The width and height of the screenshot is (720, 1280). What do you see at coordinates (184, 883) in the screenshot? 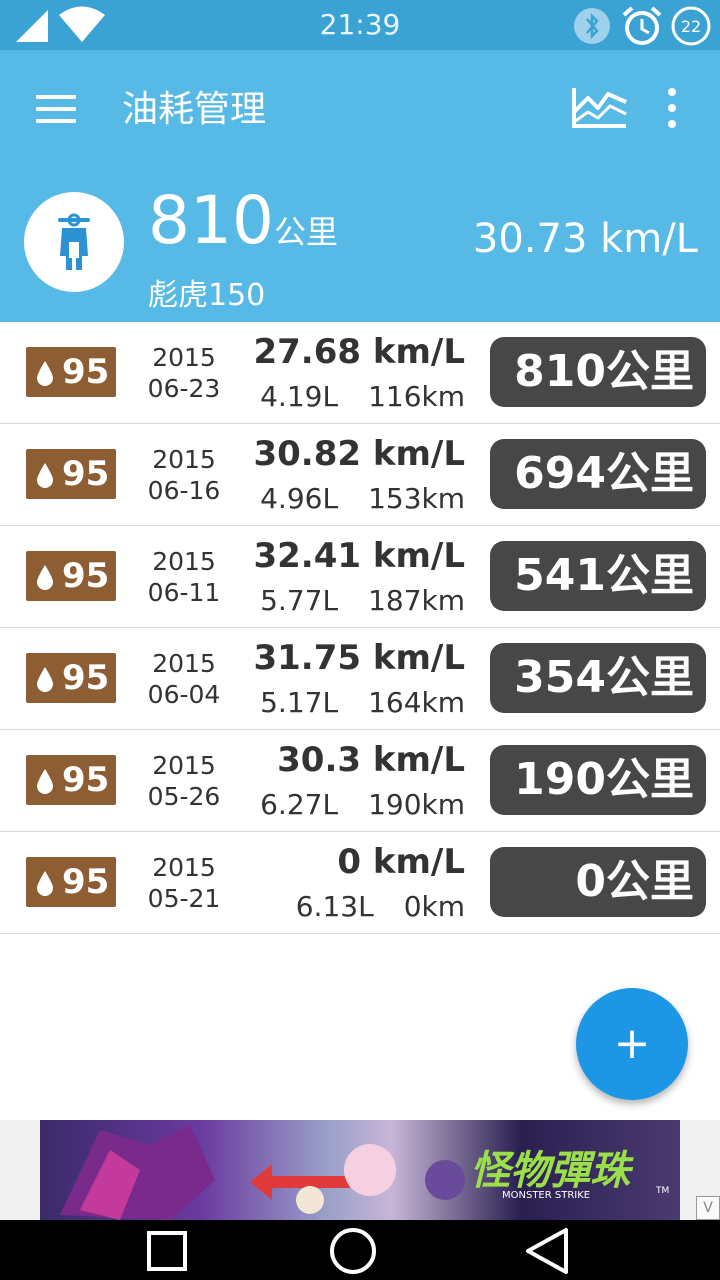
I see `record-date: 2015 05-21` at bounding box center [184, 883].